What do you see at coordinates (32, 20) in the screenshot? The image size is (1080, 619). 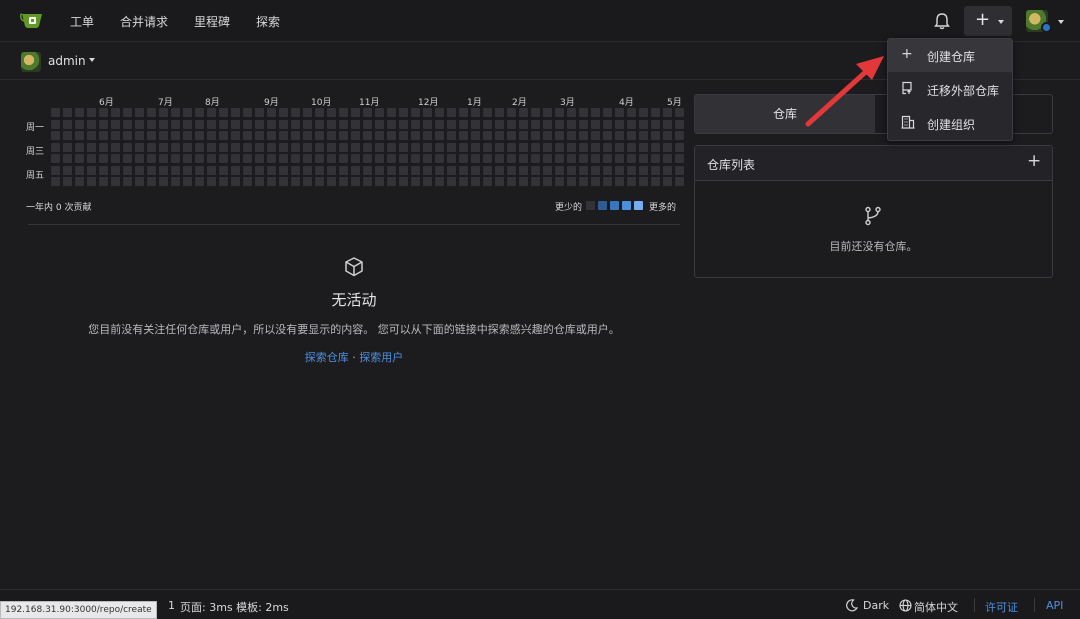 I see `gitea-logo-icon` at bounding box center [32, 20].